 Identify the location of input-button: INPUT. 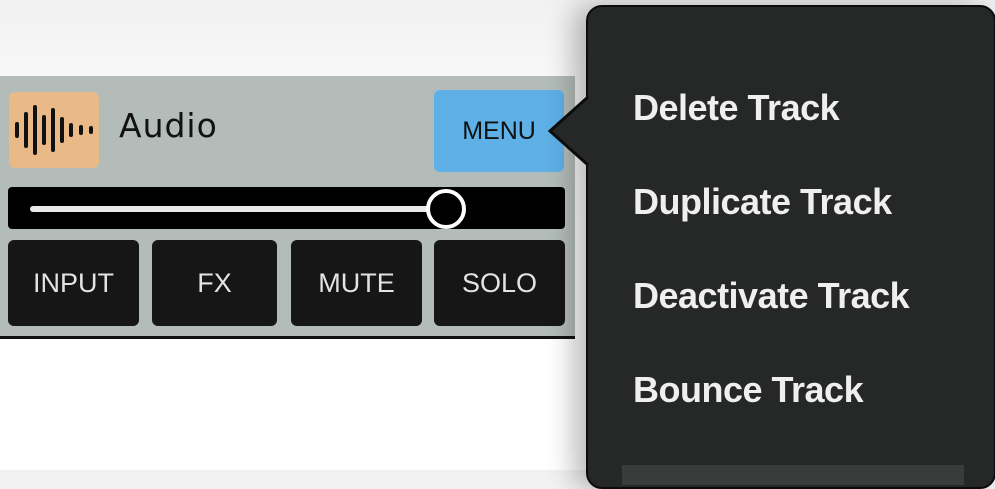
(73, 283).